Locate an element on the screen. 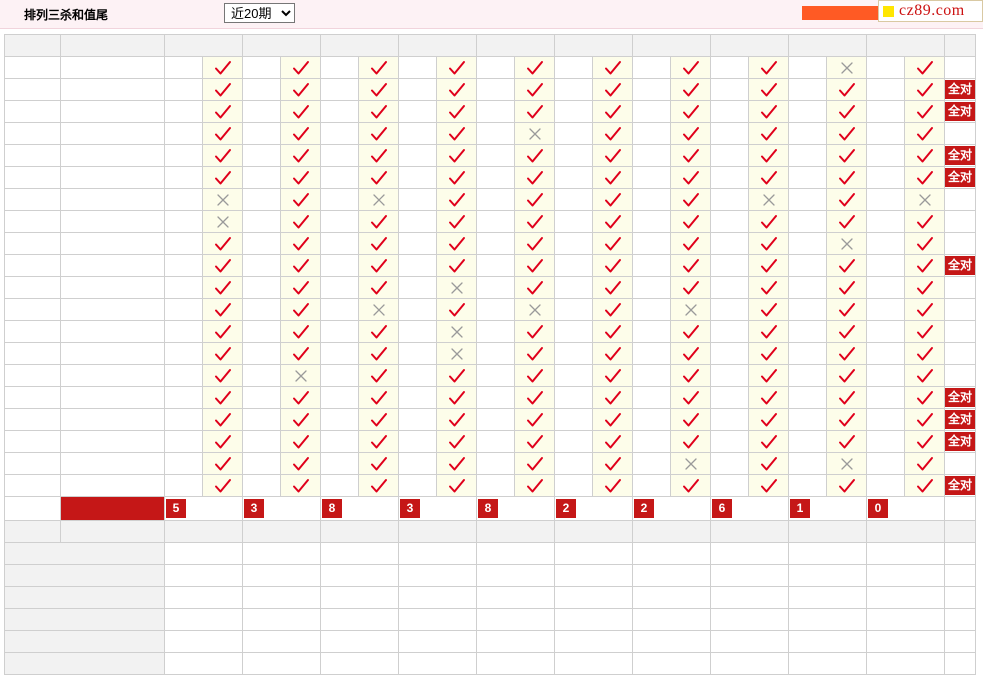  top-bar: 排列三杀和值尾 近20期 cz89.com is located at coordinates (491, 14).